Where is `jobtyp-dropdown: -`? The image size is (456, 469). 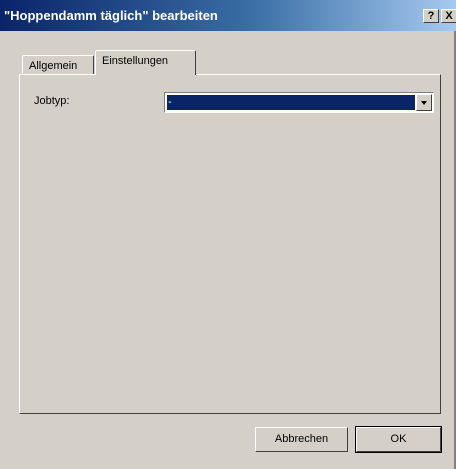 jobtyp-dropdown: - is located at coordinates (299, 102).